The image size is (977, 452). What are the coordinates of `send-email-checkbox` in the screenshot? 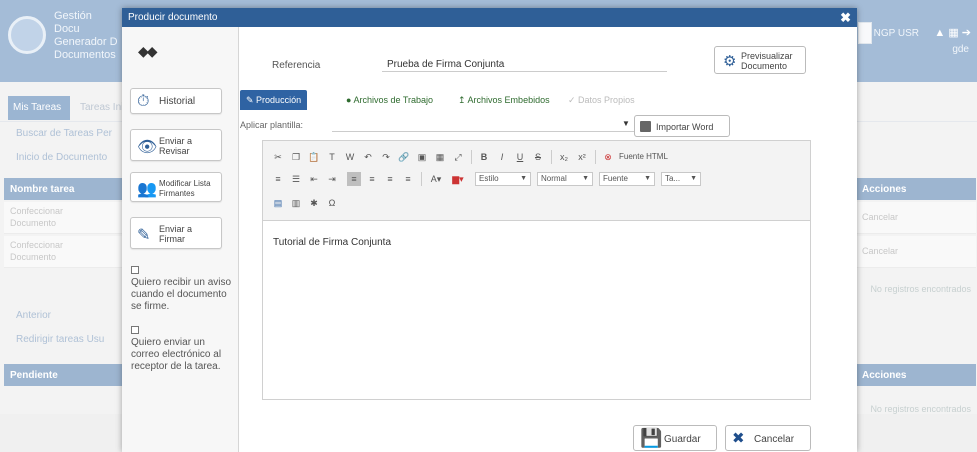 It's located at (135, 330).